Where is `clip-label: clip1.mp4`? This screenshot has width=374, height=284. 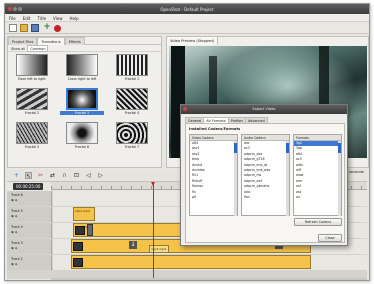
clip-label: clip1.mp4 is located at coordinates (82, 211).